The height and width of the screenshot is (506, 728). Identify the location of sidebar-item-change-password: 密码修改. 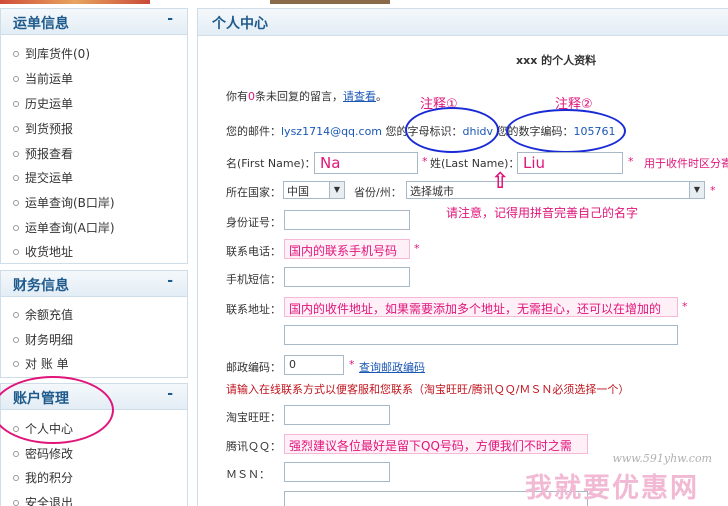
(43, 453).